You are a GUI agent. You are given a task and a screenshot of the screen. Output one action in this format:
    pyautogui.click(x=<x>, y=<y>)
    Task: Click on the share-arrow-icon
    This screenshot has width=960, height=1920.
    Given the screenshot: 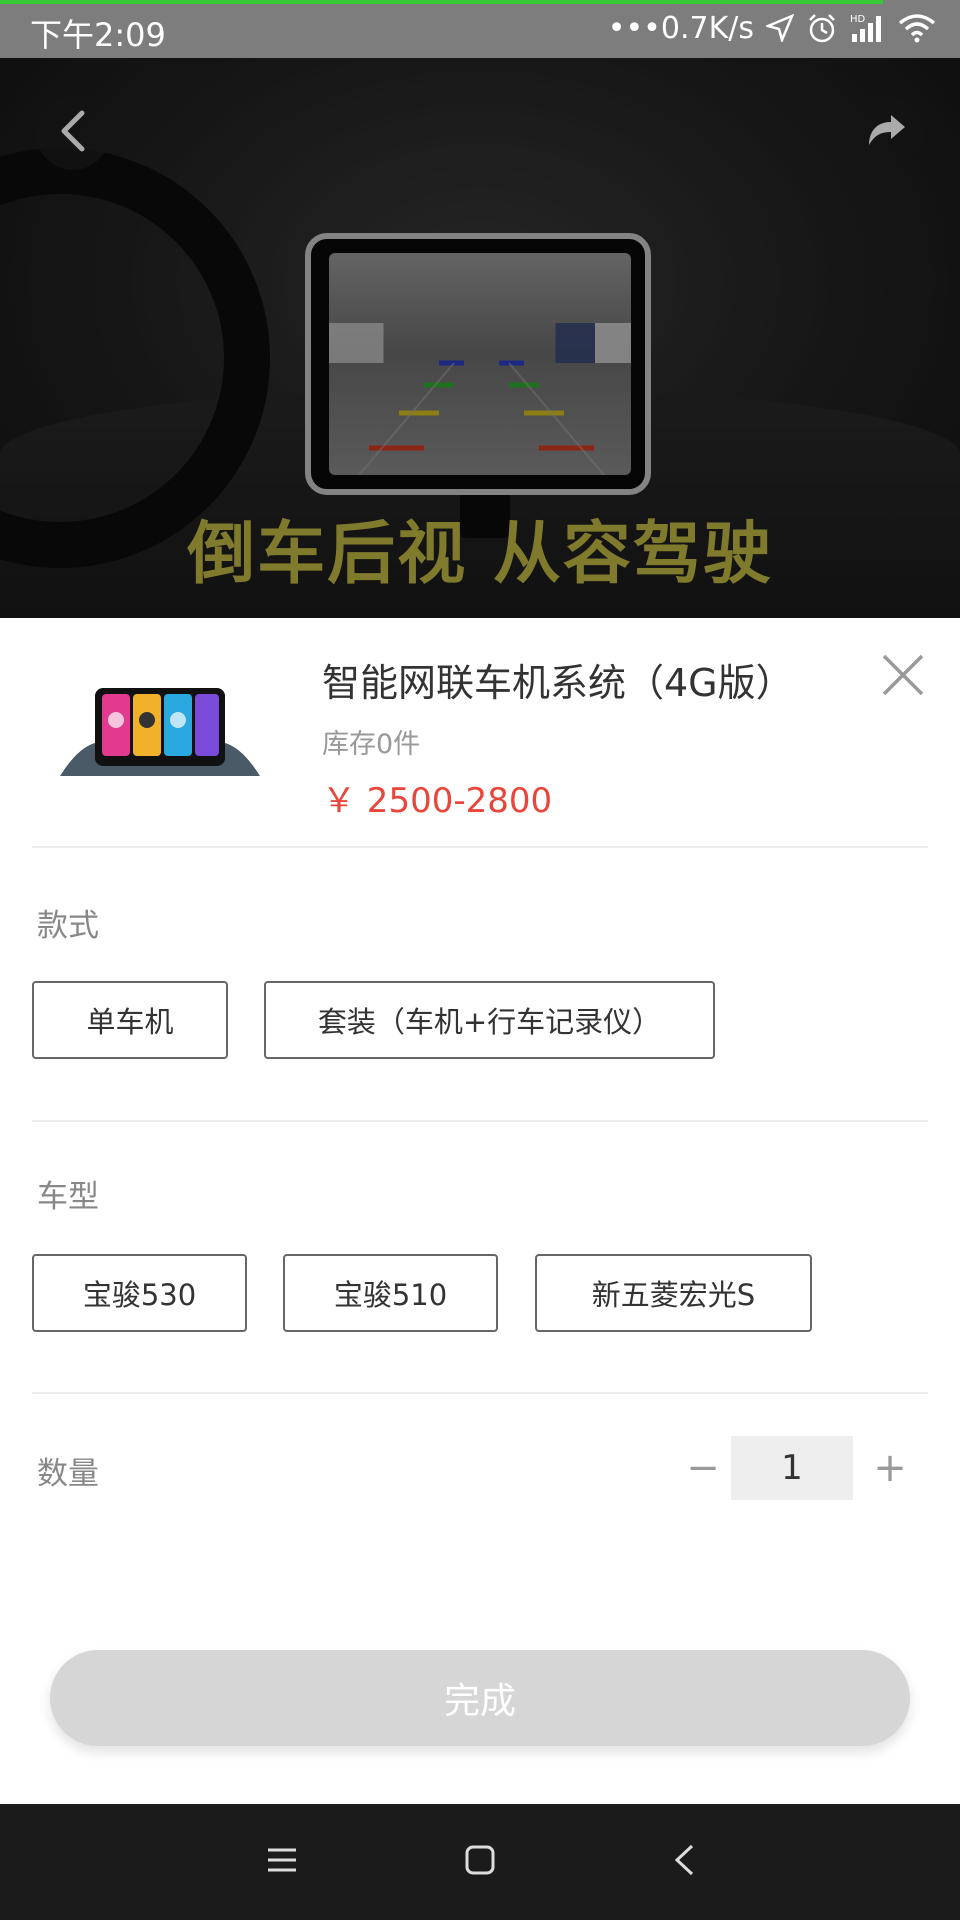 What is the action you would take?
    pyautogui.click(x=887, y=133)
    